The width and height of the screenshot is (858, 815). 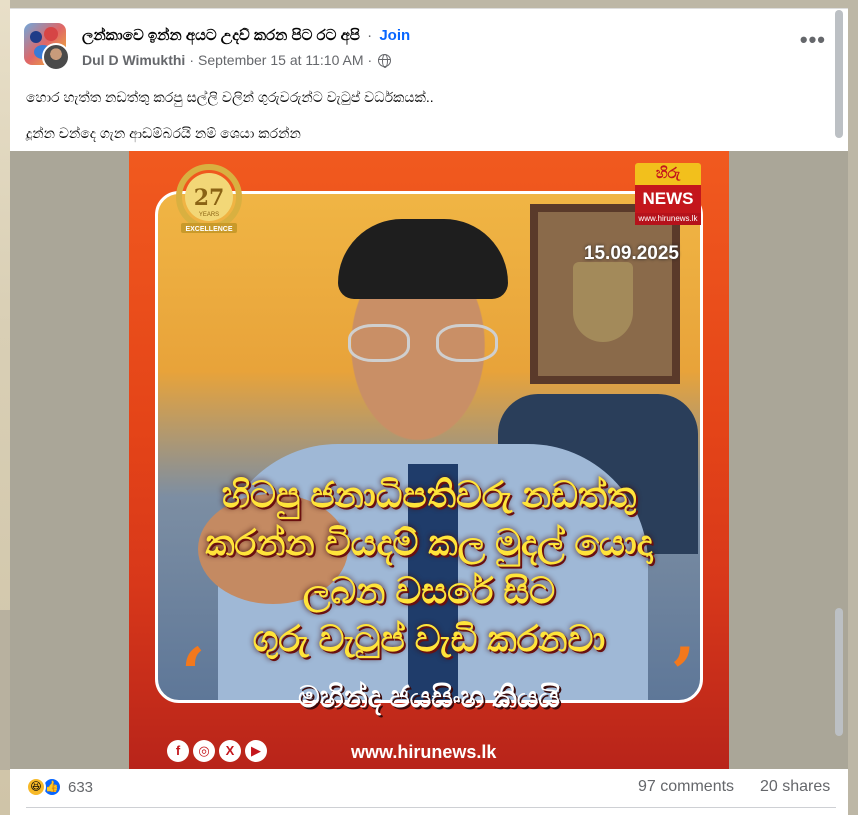 I want to click on headline-line: ගුරු වැටුප් වැඩි කරනවා, so click(x=429, y=638).